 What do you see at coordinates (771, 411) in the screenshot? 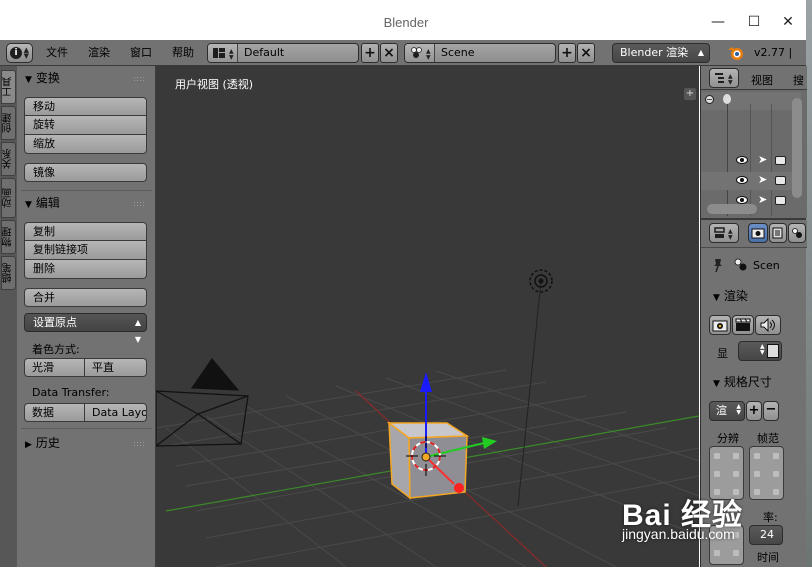
I see `remove-preset-button: −` at bounding box center [771, 411].